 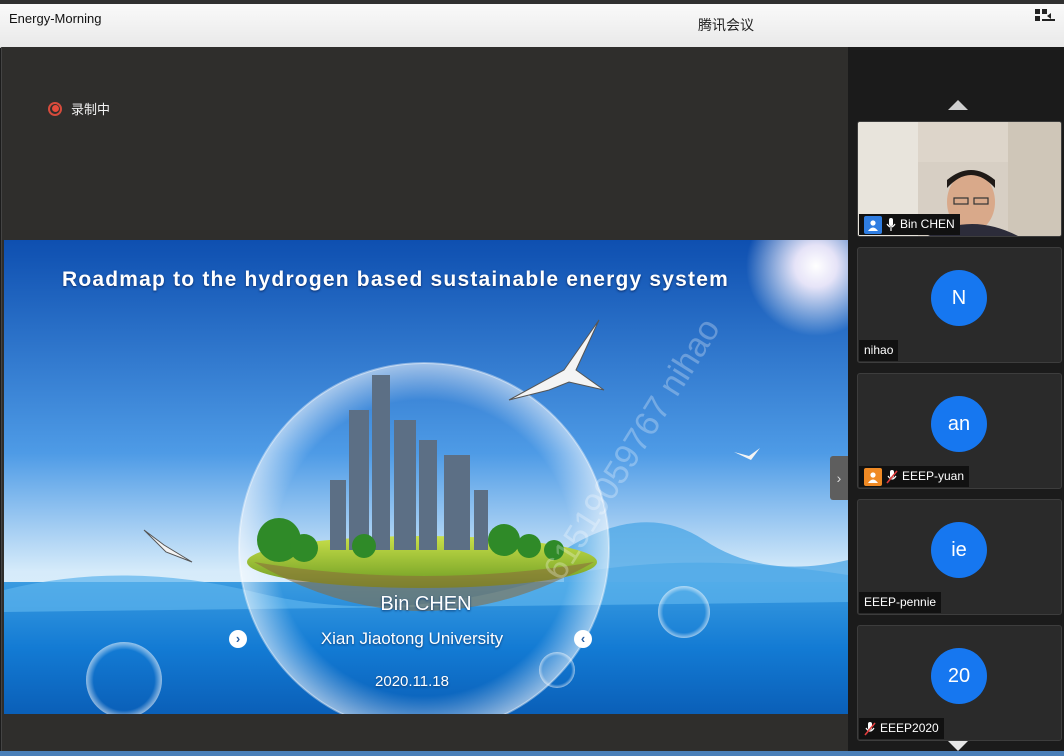 What do you see at coordinates (959, 298) in the screenshot?
I see `participant-avatar: N` at bounding box center [959, 298].